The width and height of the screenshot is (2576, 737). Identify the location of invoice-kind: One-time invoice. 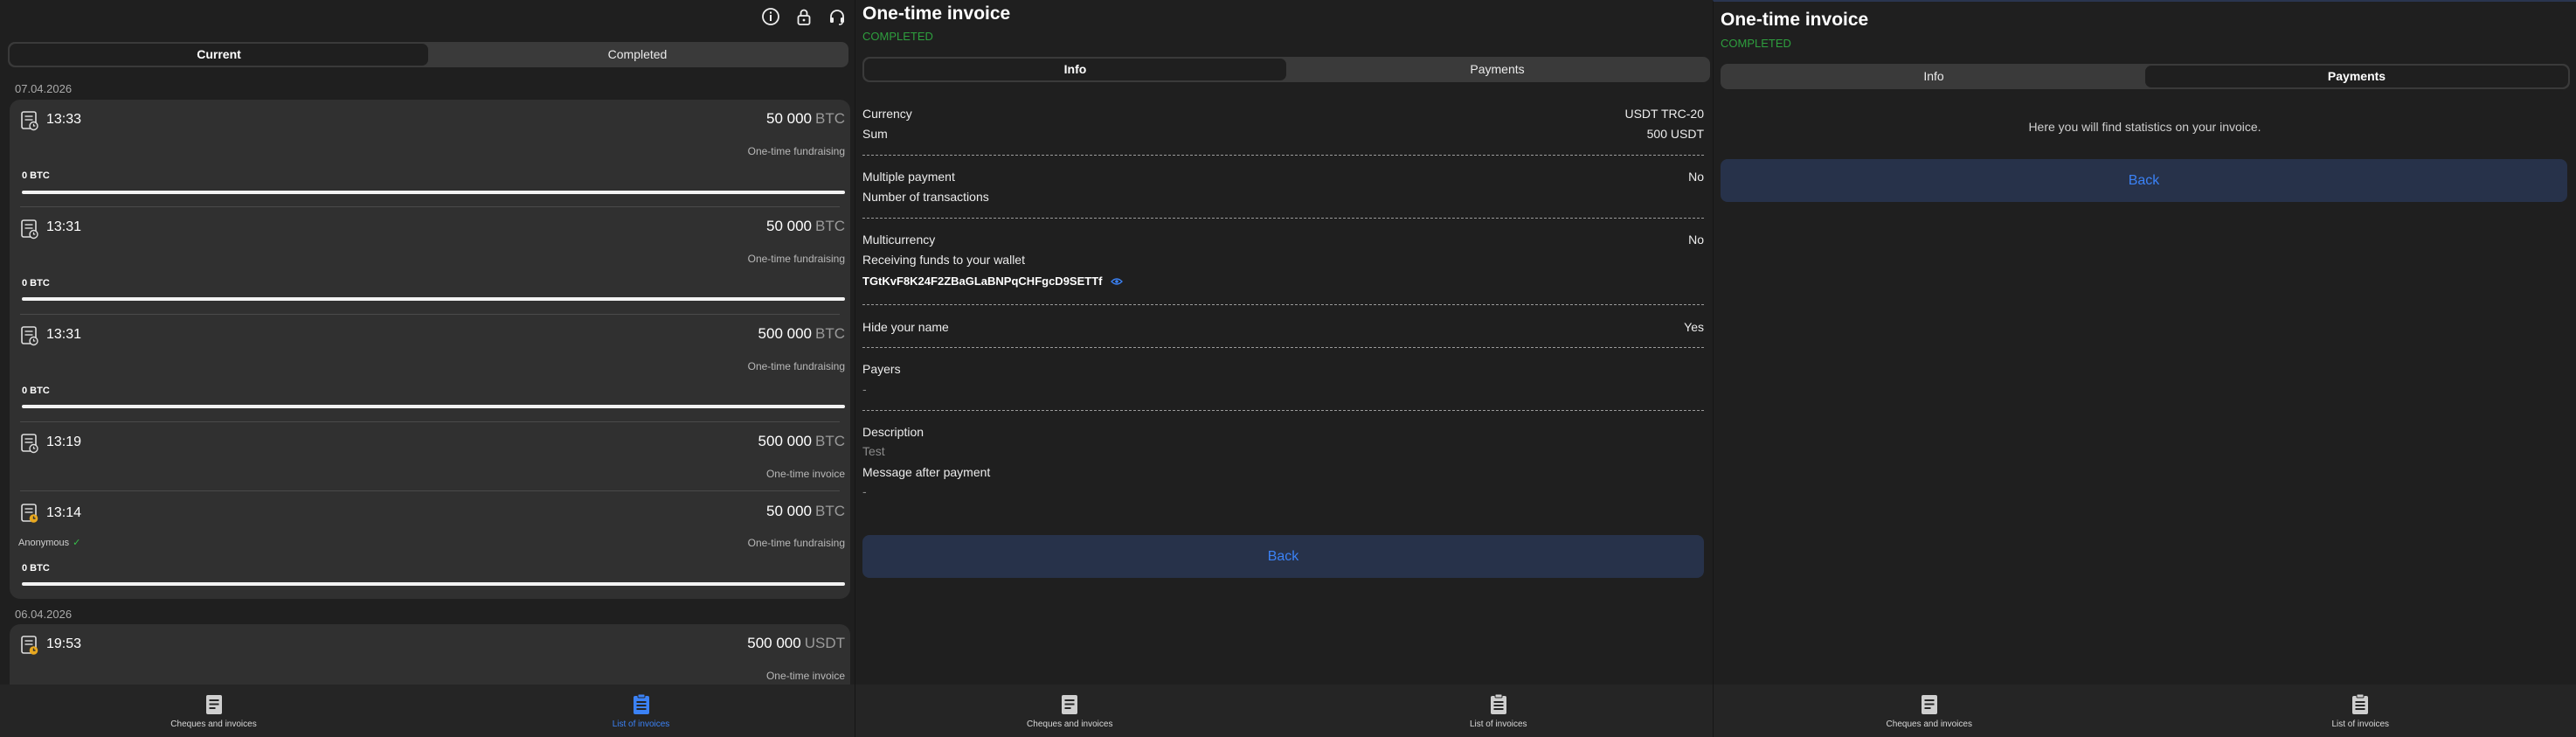
(805, 676).